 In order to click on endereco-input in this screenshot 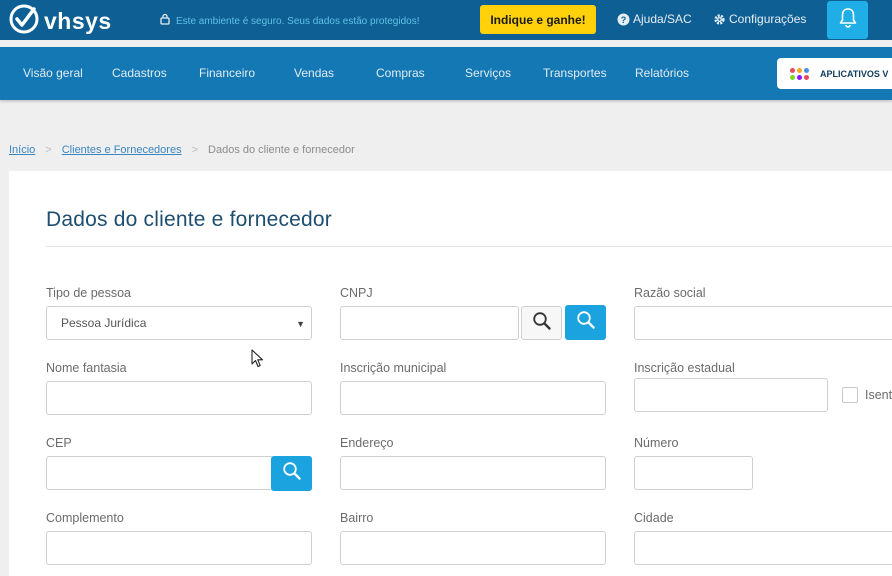, I will do `click(473, 473)`.